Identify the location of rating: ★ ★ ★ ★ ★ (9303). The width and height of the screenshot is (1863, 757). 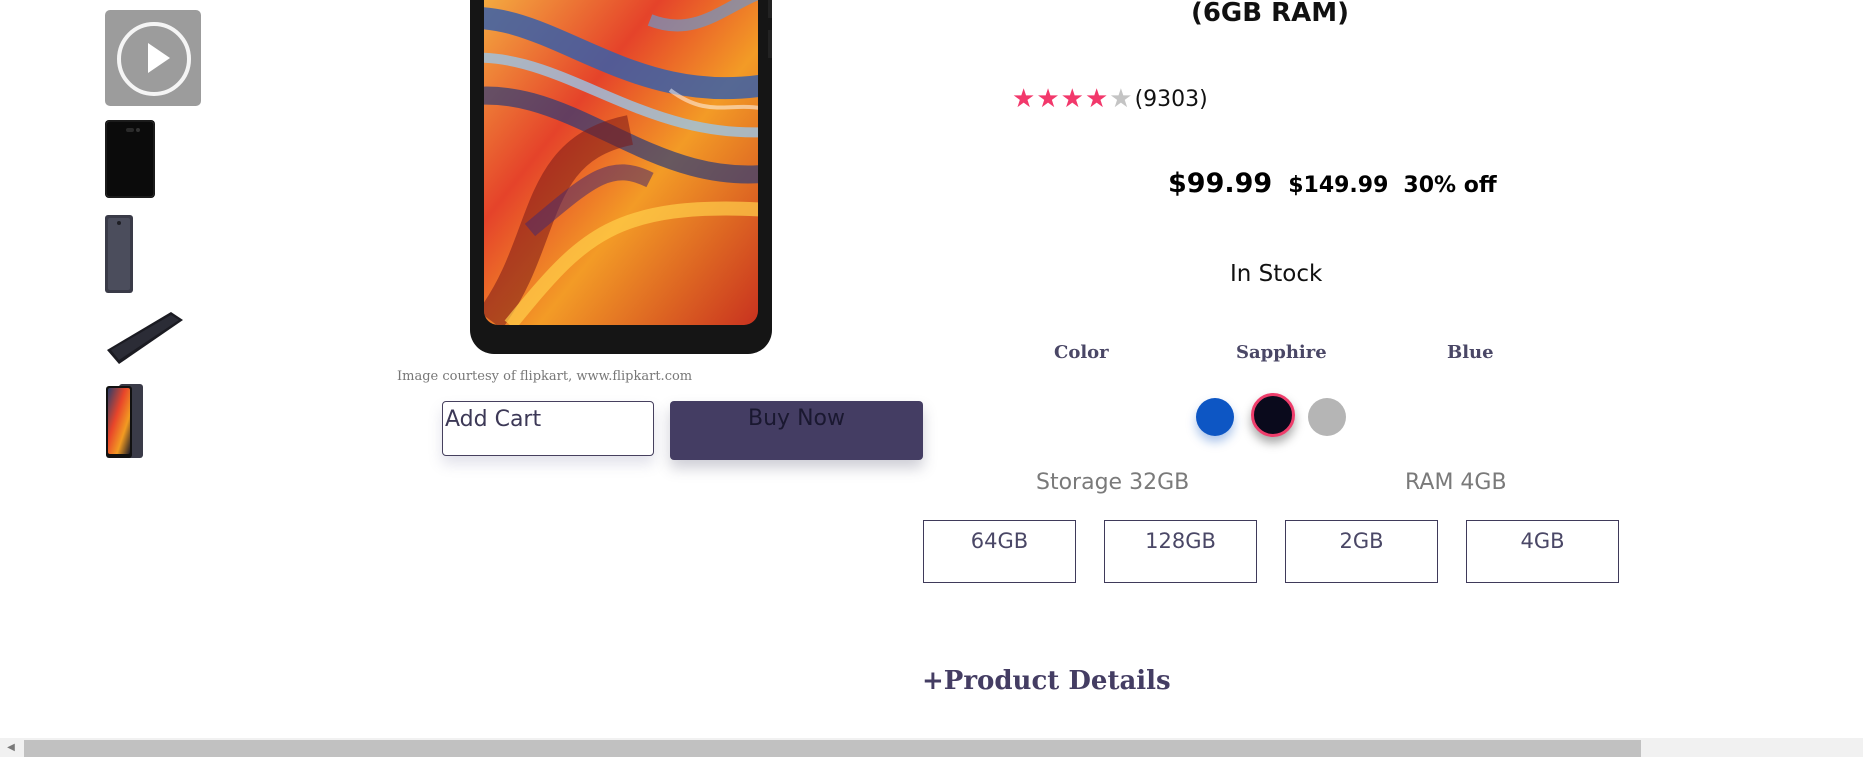
(1110, 99).